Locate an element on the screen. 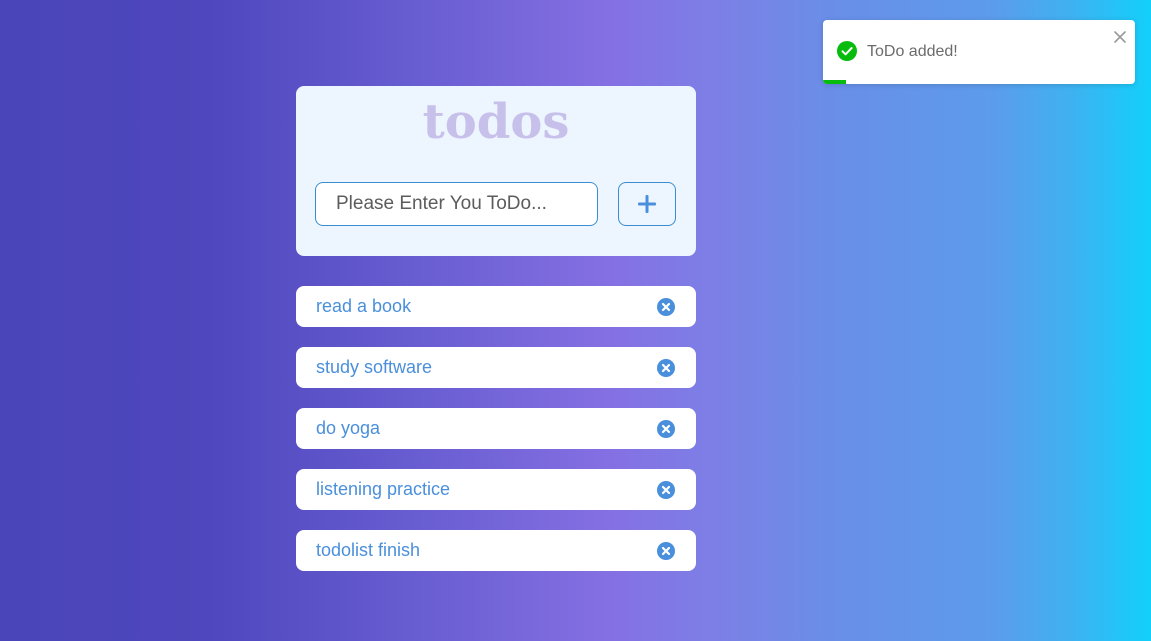 The height and width of the screenshot is (641, 1151). plus-icon is located at coordinates (647, 204).